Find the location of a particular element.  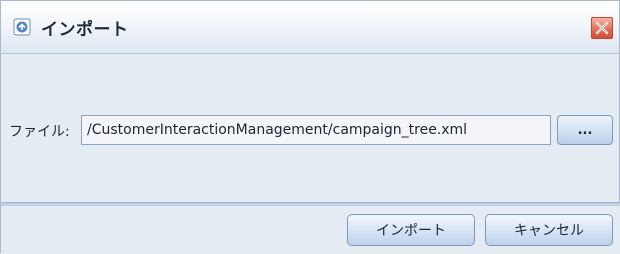

dialog-title: インポート is located at coordinates (85, 30).